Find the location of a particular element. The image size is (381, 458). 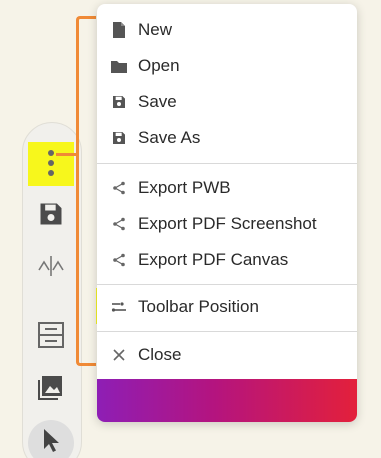

folder-icon is located at coordinates (119, 66).